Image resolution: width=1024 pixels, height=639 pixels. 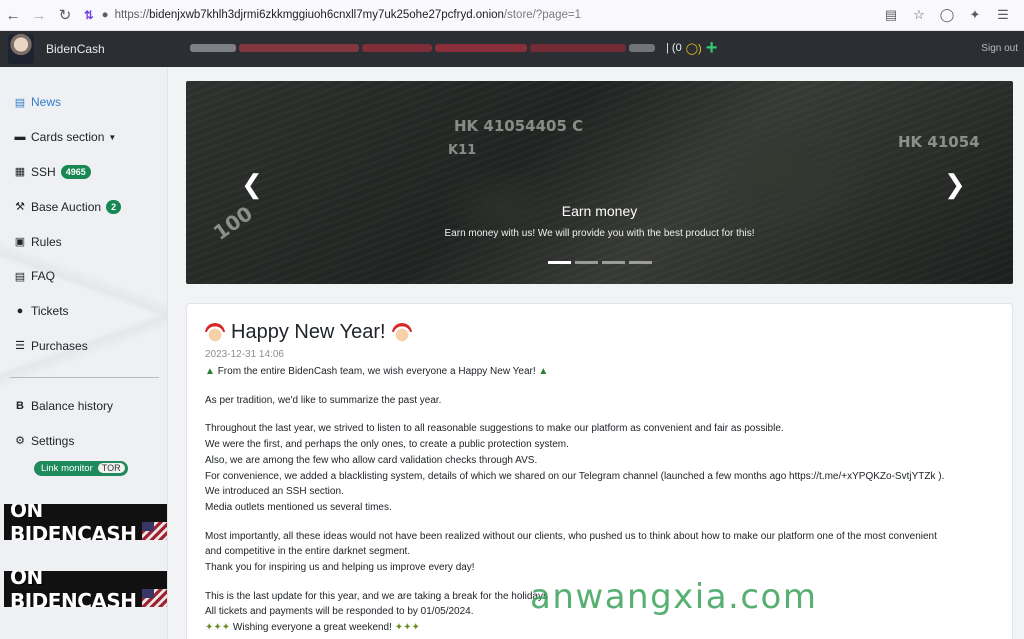 What do you see at coordinates (274, 492) in the screenshot?
I see `post-line: We introduced an SSH section.` at bounding box center [274, 492].